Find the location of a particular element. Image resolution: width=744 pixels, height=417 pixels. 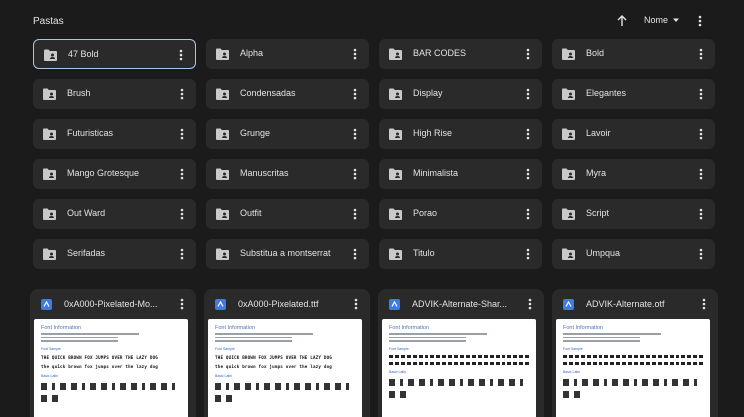

folder-name: Display is located at coordinates (428, 93).